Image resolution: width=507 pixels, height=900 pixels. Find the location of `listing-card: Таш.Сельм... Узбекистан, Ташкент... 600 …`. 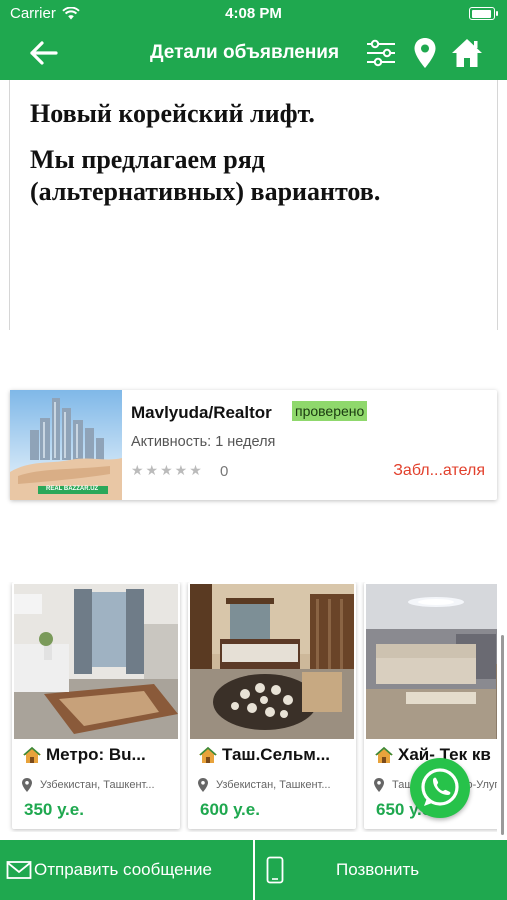

listing-card: Таш.Сельм... Узбекистан, Ташкент... 600 … is located at coordinates (272, 705).